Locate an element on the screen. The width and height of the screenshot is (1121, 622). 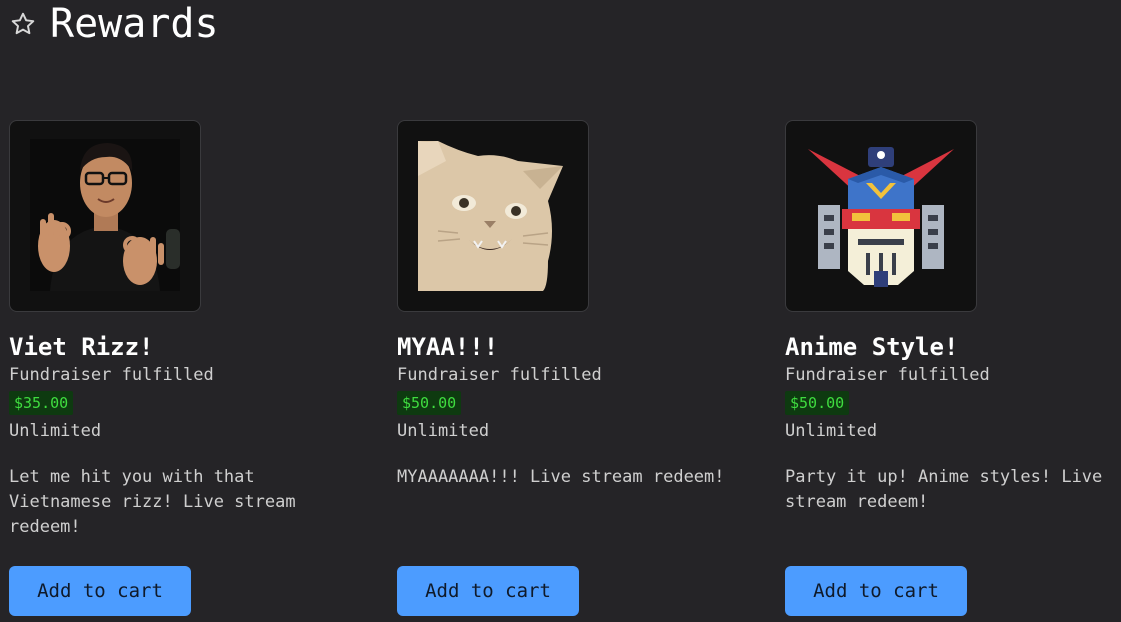
reward-image-cat is located at coordinates (493, 216).